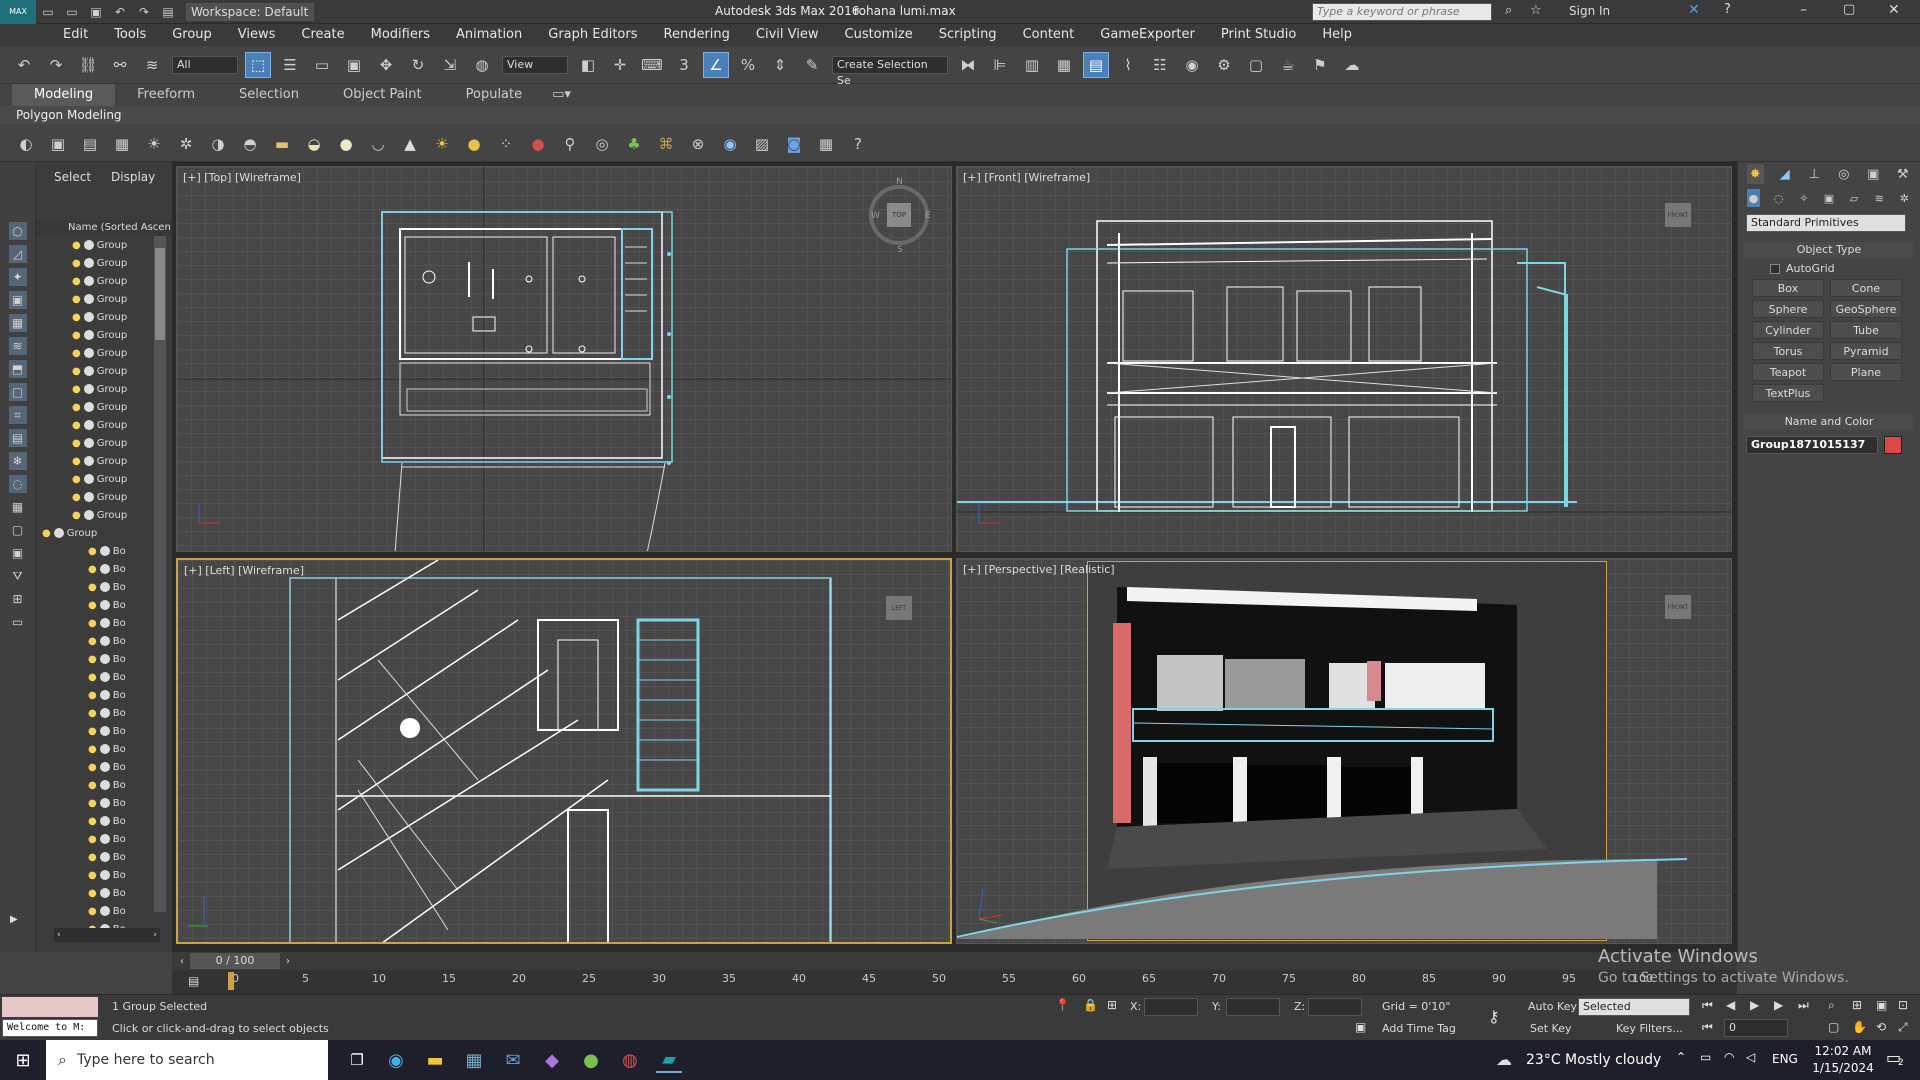  What do you see at coordinates (235, 961) in the screenshot?
I see `time-slider: 0 / 100` at bounding box center [235, 961].